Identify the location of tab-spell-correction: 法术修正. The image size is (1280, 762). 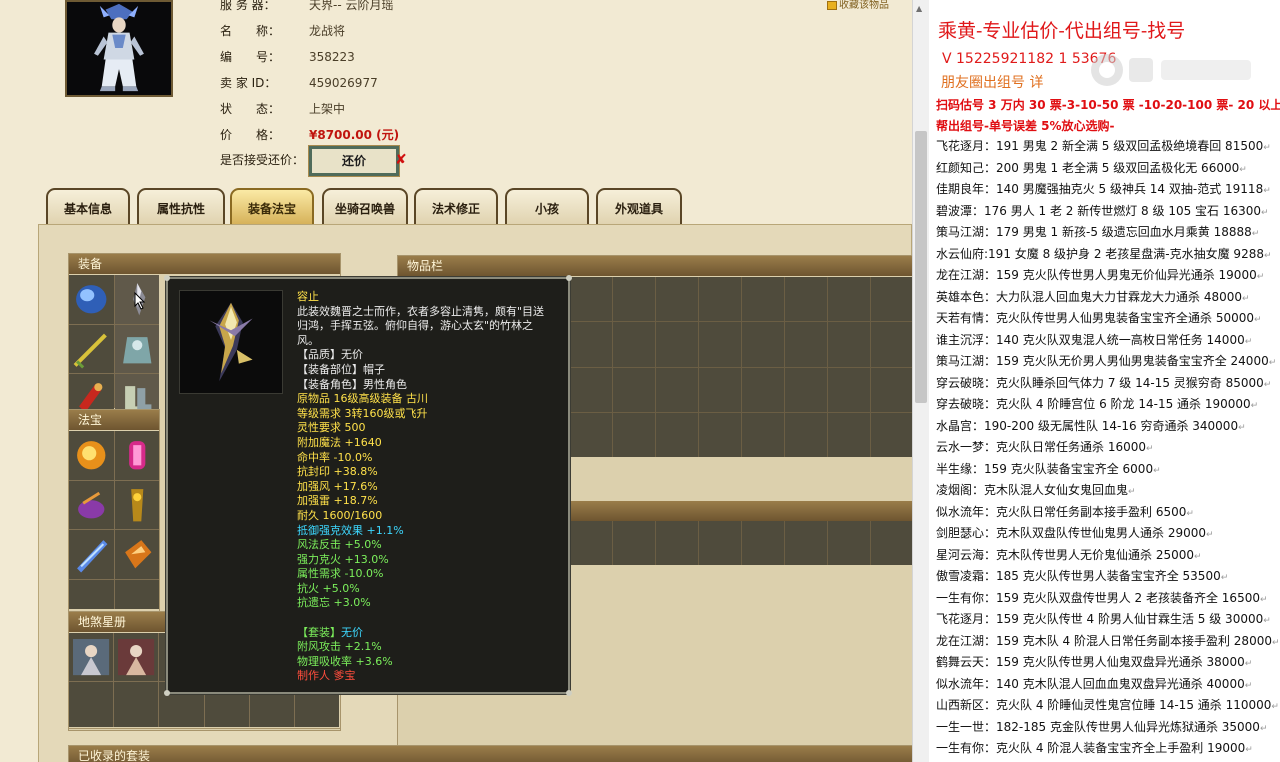
(456, 207).